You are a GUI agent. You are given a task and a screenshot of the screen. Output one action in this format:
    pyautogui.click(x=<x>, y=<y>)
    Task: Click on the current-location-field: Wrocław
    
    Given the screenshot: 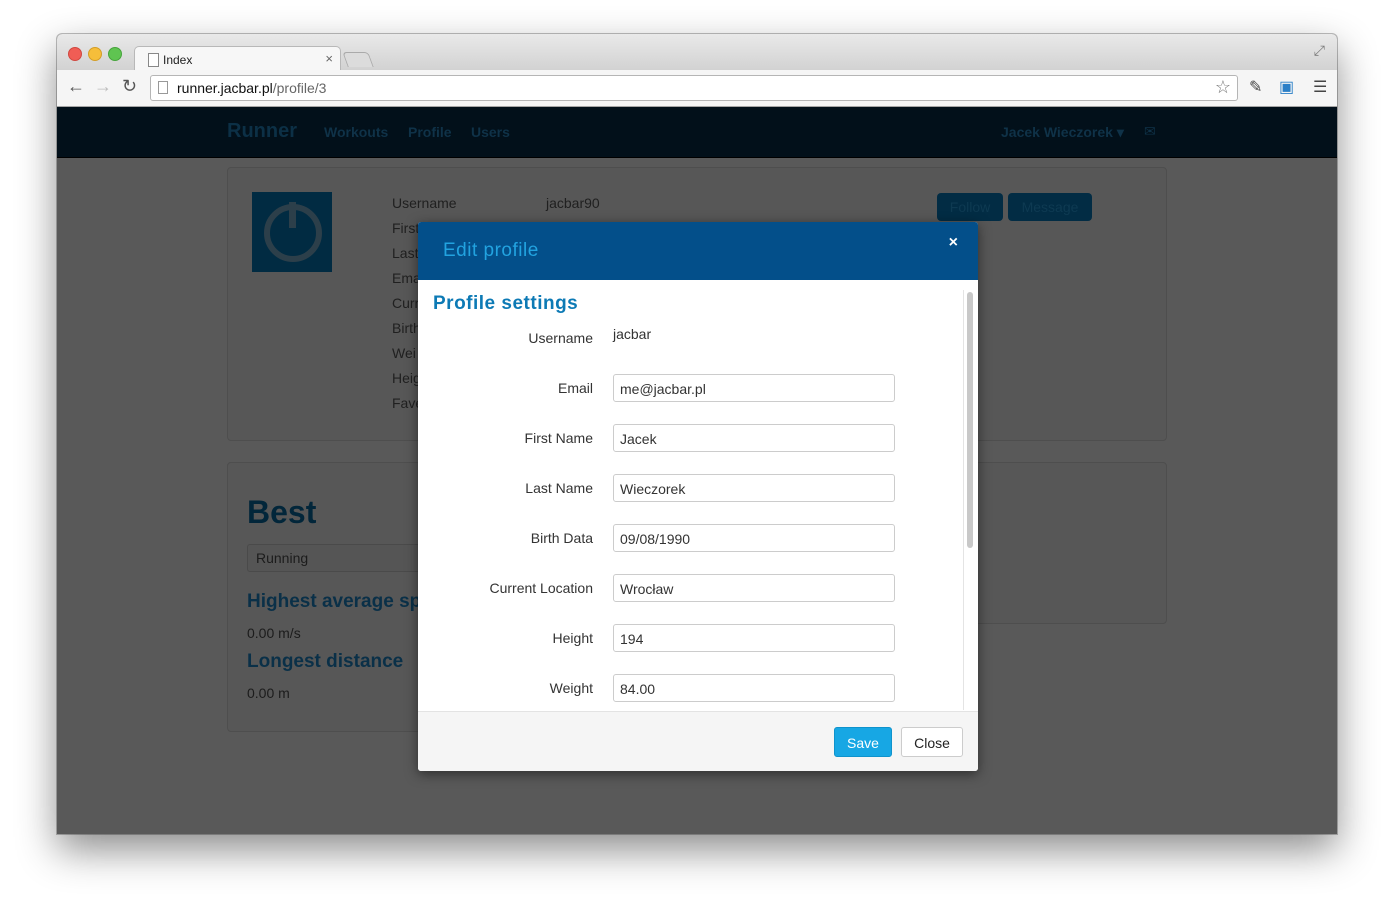 What is the action you would take?
    pyautogui.click(x=754, y=588)
    